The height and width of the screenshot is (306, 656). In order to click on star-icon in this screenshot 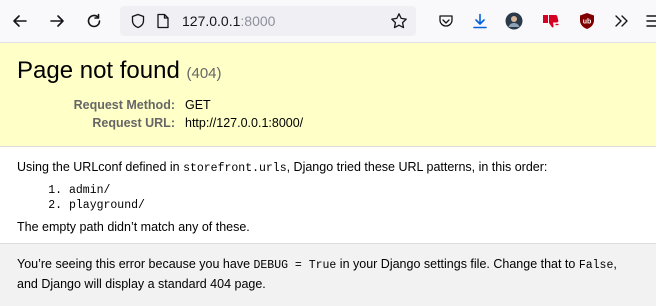, I will do `click(399, 23)`.